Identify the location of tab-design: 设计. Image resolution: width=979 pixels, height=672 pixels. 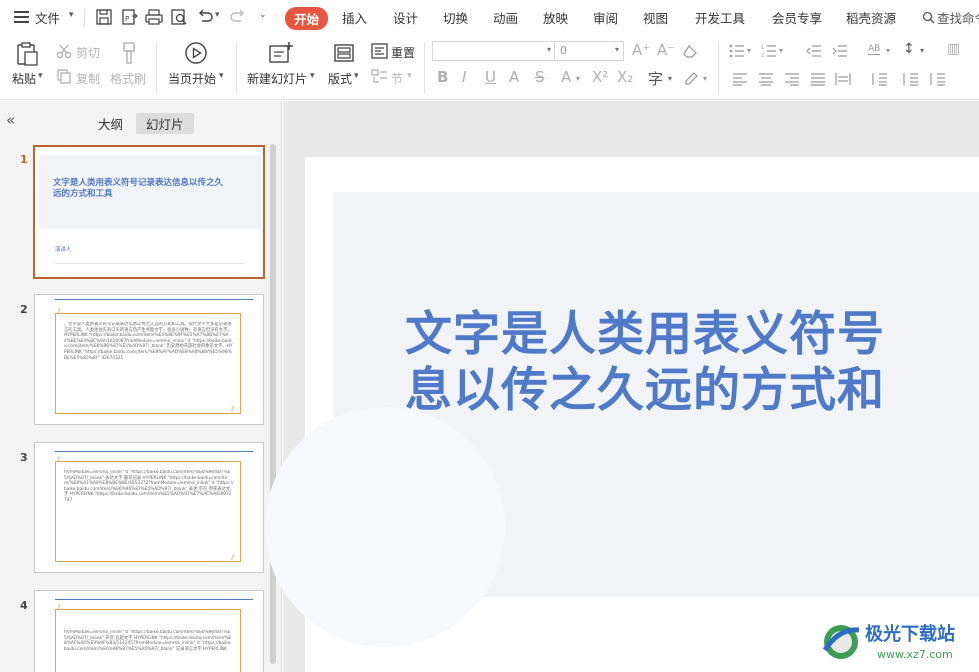
(405, 17).